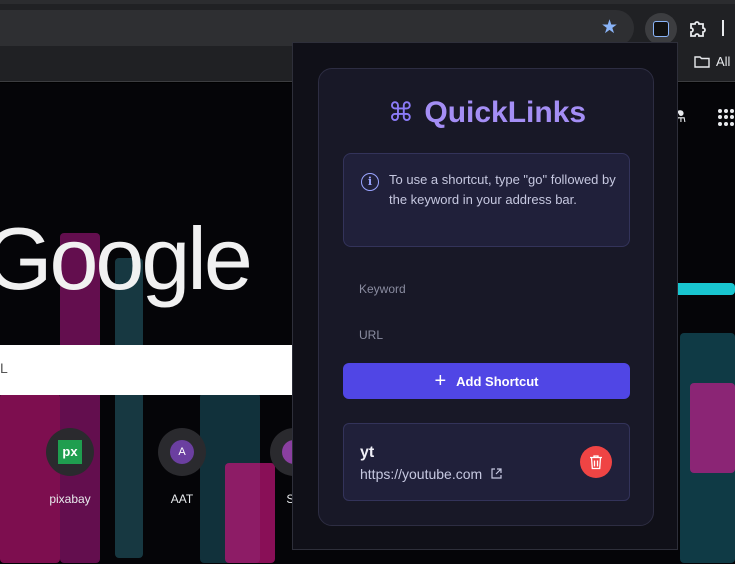 The image size is (735, 564). Describe the element at coordinates (370, 182) in the screenshot. I see `info-icon: i` at that location.